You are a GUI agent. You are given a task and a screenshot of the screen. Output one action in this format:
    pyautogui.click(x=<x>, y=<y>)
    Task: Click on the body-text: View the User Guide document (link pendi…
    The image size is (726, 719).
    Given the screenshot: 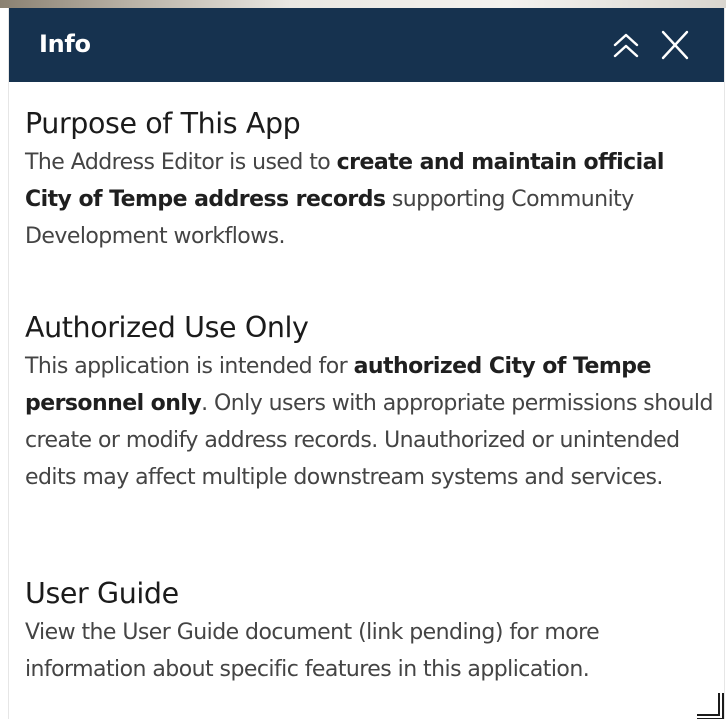 What is the action you would take?
    pyautogui.click(x=312, y=651)
    